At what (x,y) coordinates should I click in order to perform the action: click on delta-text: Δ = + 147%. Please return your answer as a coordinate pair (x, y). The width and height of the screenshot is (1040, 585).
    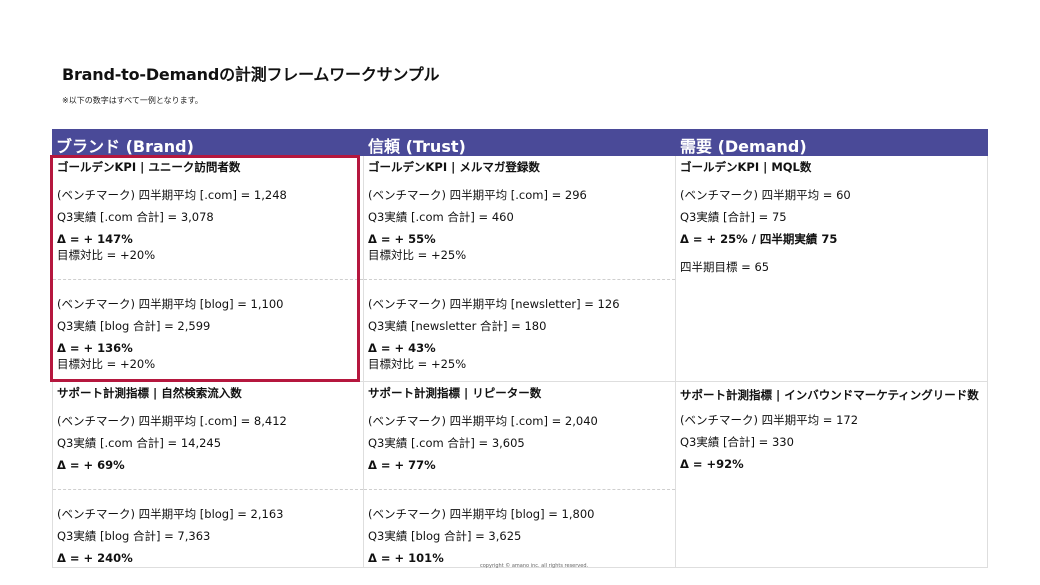
    Looking at the image, I should click on (95, 239).